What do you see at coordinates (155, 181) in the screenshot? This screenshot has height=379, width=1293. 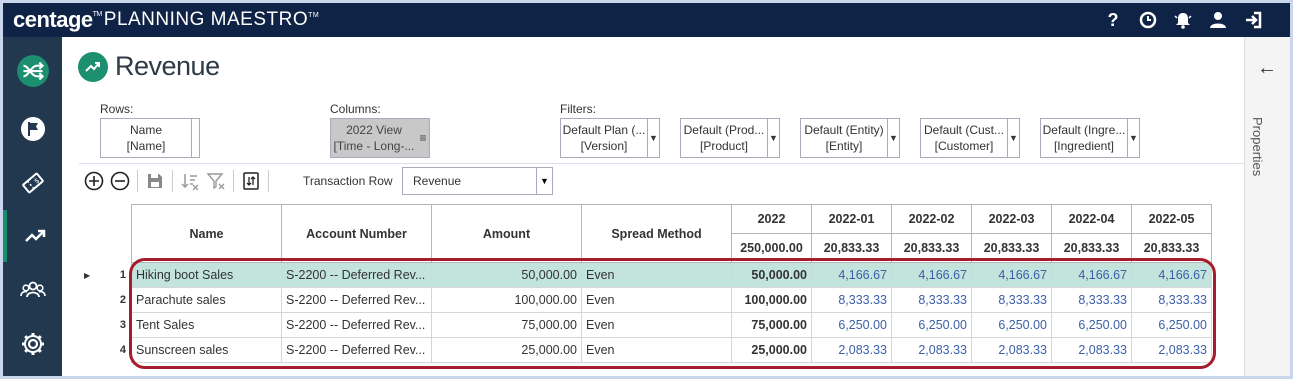 I see `save-icon` at bounding box center [155, 181].